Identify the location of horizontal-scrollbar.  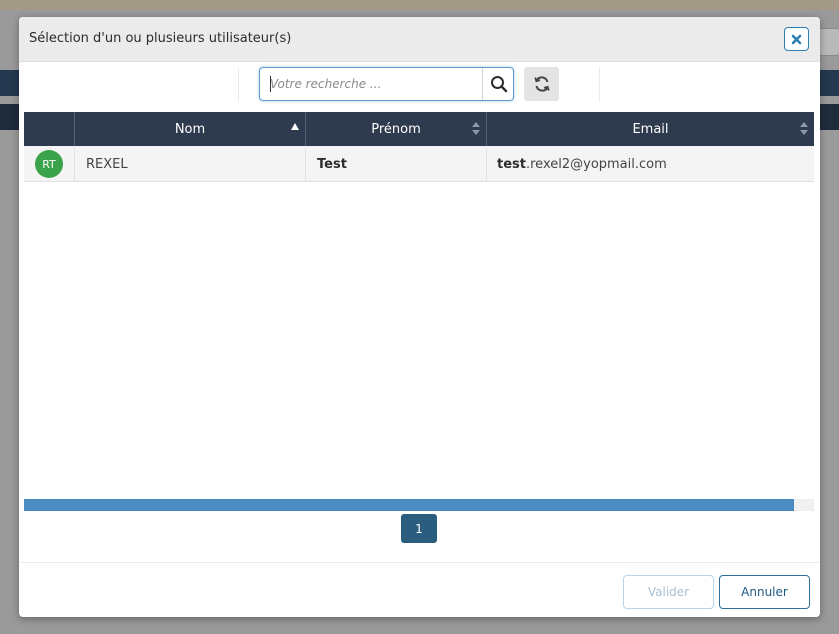
(419, 505).